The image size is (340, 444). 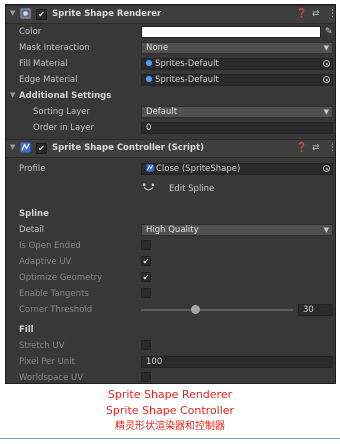 What do you see at coordinates (187, 64) in the screenshot?
I see `fill-material-value: Sprites-Default` at bounding box center [187, 64].